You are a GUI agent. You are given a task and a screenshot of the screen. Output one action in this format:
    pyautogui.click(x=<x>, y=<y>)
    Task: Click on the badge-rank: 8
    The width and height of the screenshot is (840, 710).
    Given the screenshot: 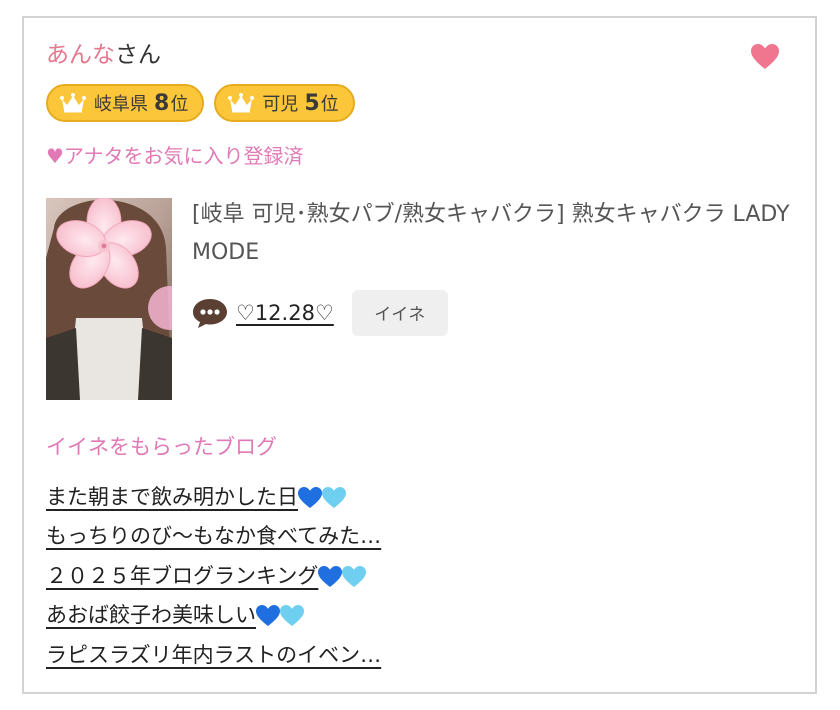 What is the action you would take?
    pyautogui.click(x=162, y=103)
    